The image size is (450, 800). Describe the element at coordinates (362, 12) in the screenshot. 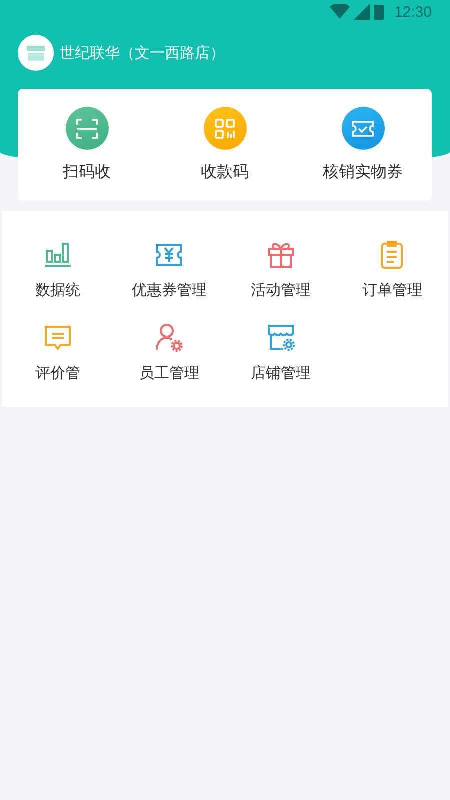

I see `signal-icon` at that location.